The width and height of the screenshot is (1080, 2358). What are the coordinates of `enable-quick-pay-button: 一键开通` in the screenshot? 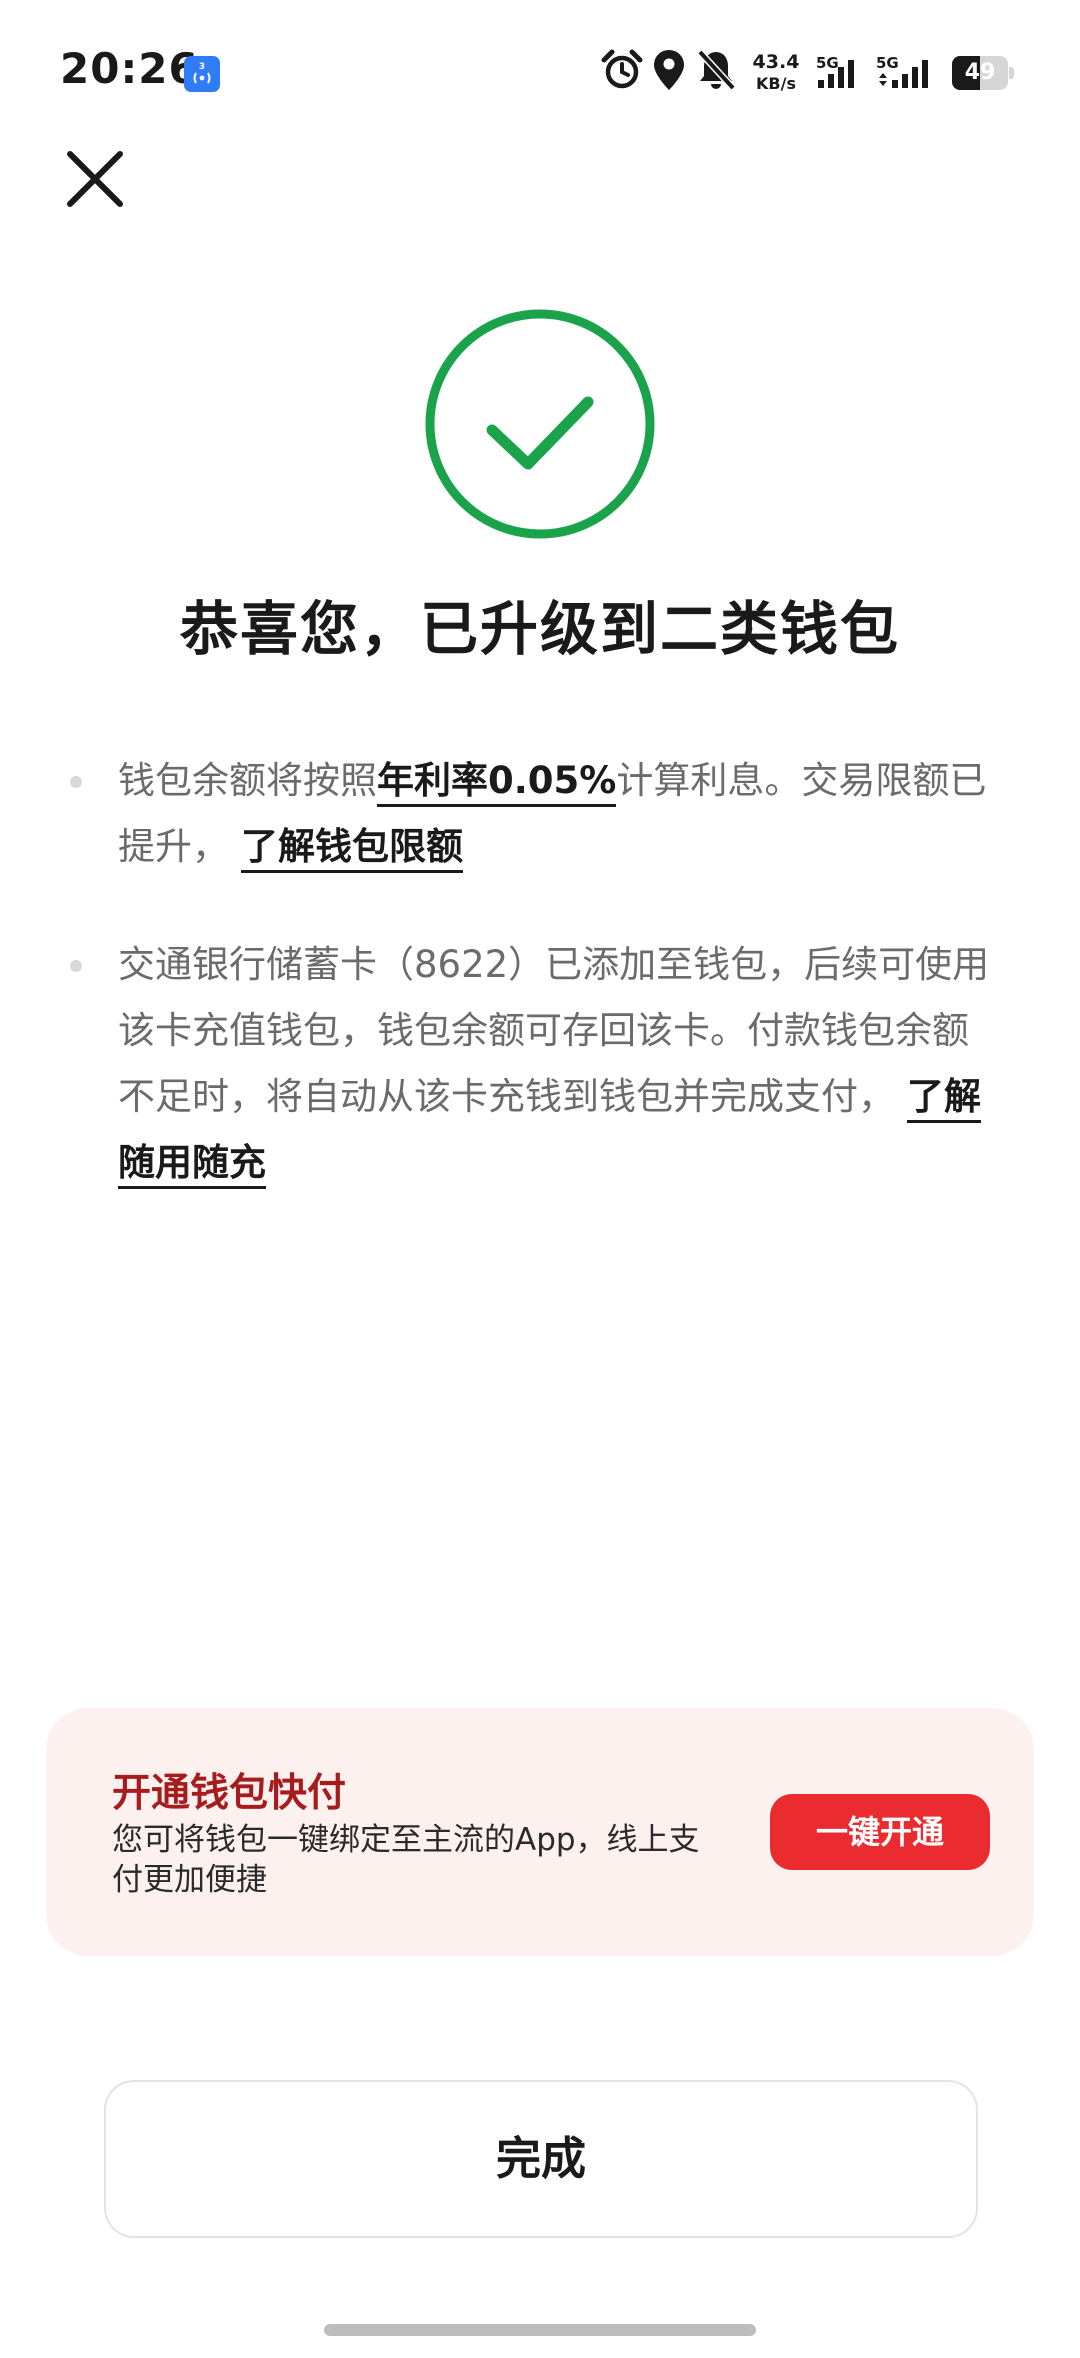 It's located at (880, 1832).